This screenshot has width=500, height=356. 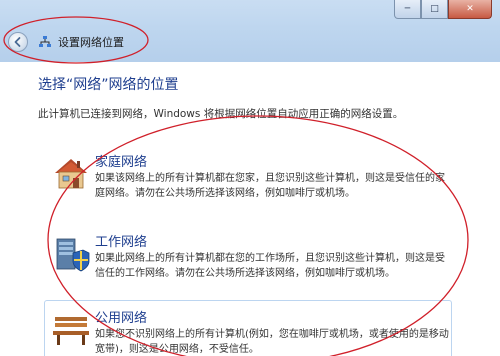 What do you see at coordinates (91, 42) in the screenshot?
I see `nav-title: 设置网络位置` at bounding box center [91, 42].